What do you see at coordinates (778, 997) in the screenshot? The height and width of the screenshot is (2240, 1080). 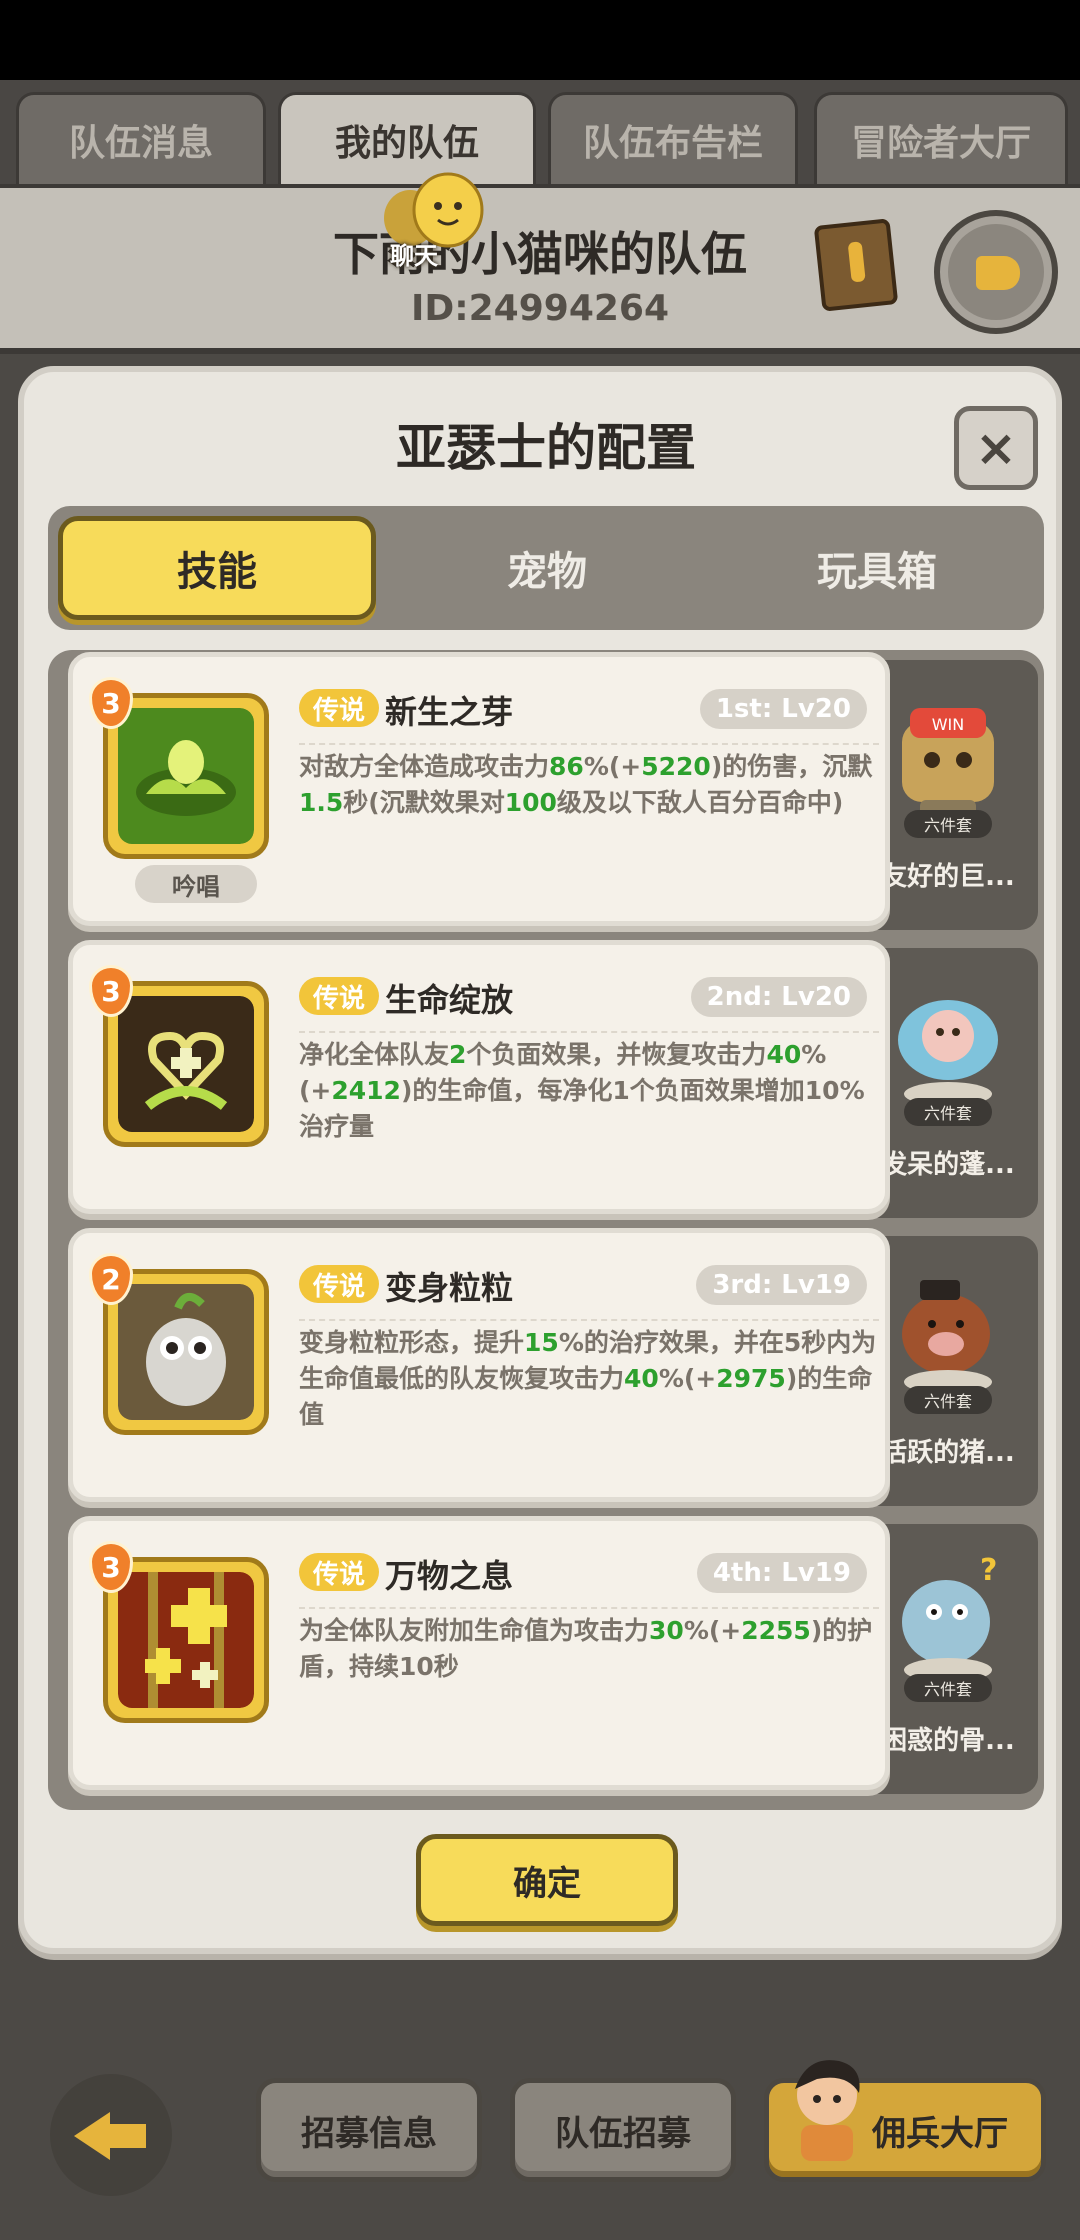 I see `skill-slot-level: 2nd: Lv20` at bounding box center [778, 997].